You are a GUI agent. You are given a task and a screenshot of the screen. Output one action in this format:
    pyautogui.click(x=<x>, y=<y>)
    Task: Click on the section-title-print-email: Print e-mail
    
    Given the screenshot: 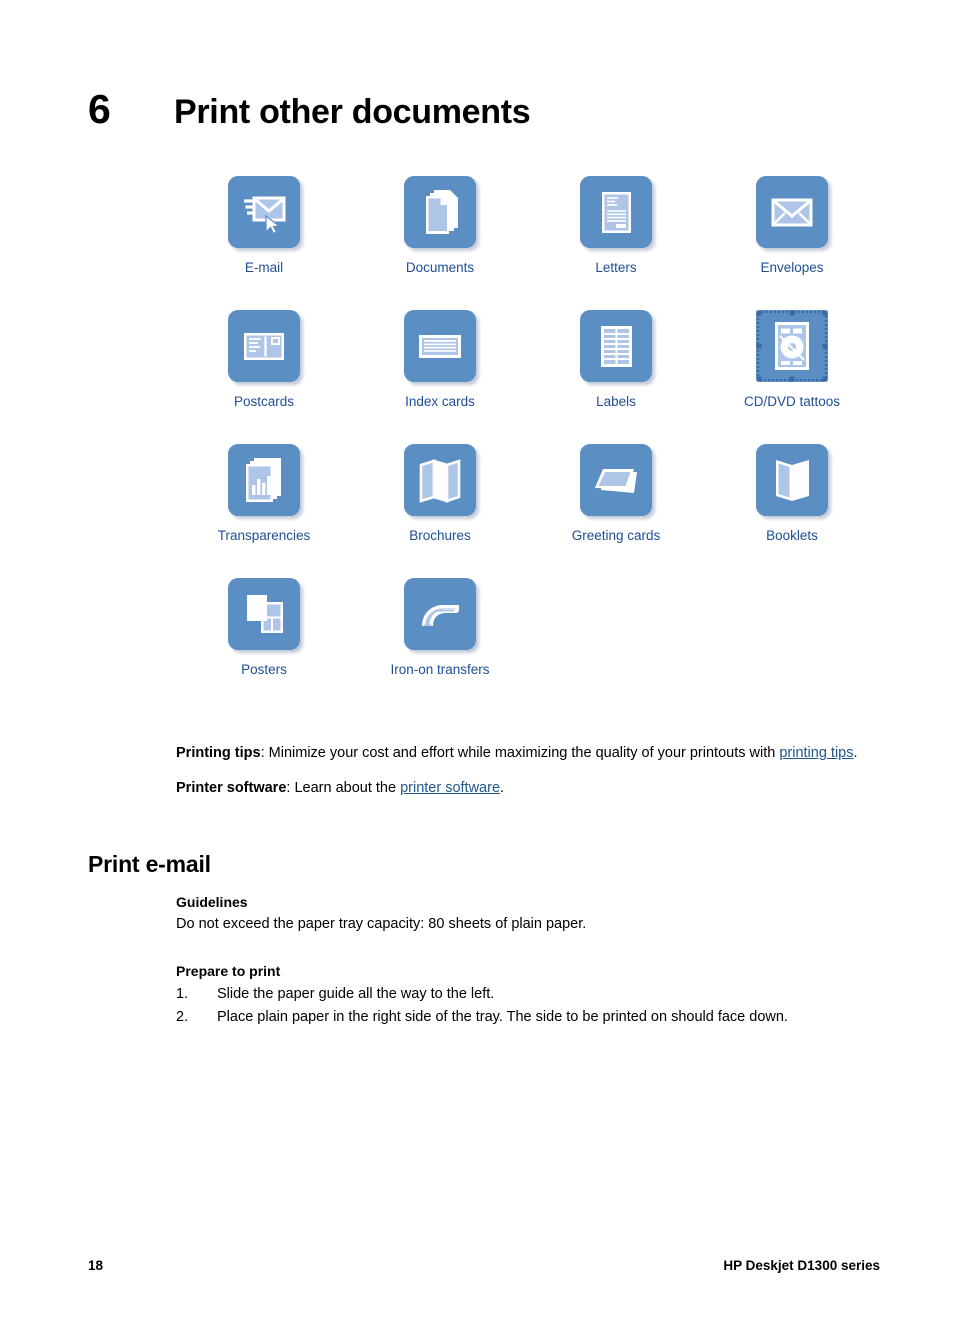 What is the action you would take?
    pyautogui.click(x=149, y=864)
    